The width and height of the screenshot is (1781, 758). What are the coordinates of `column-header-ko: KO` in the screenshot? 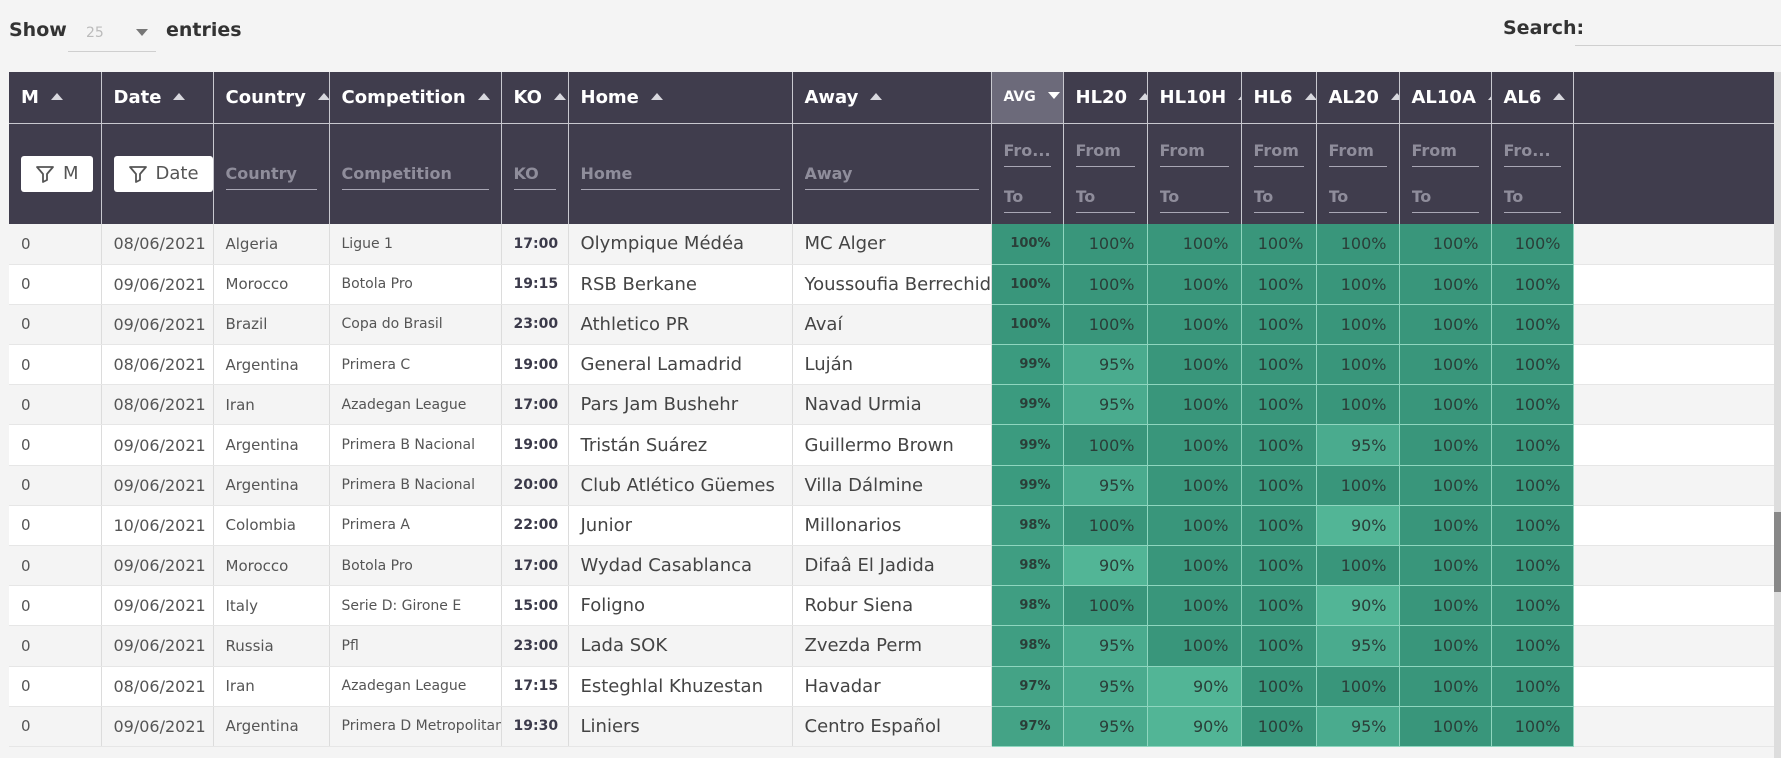 It's located at (535, 98).